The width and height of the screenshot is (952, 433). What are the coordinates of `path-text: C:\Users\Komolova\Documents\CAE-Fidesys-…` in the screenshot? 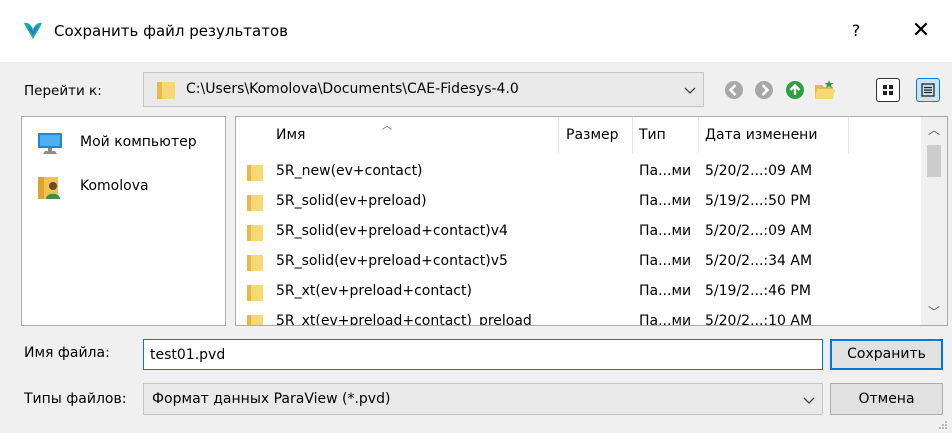 It's located at (352, 89).